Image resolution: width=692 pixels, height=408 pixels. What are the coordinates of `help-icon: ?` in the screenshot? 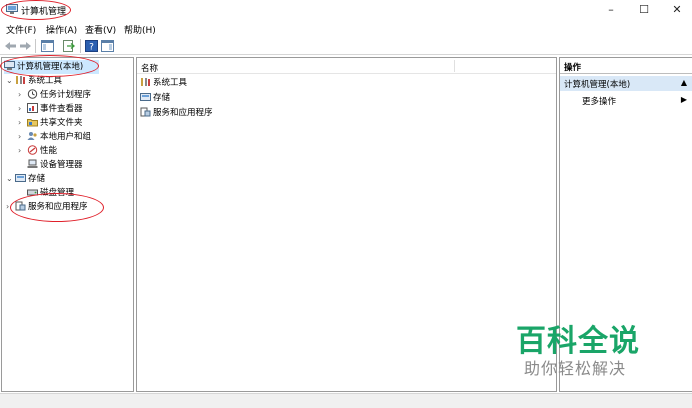 It's located at (91, 46).